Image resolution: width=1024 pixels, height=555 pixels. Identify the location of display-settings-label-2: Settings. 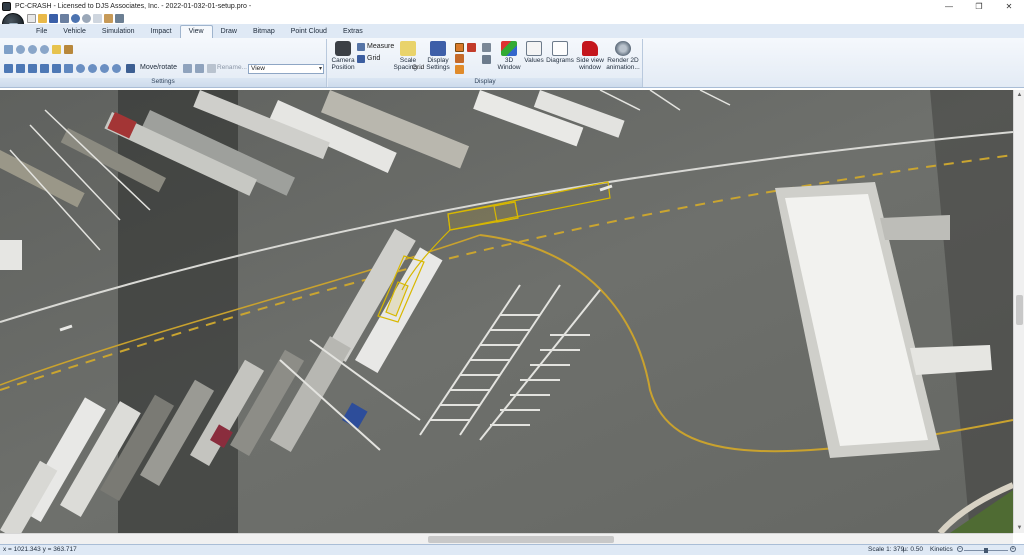
(438, 67).